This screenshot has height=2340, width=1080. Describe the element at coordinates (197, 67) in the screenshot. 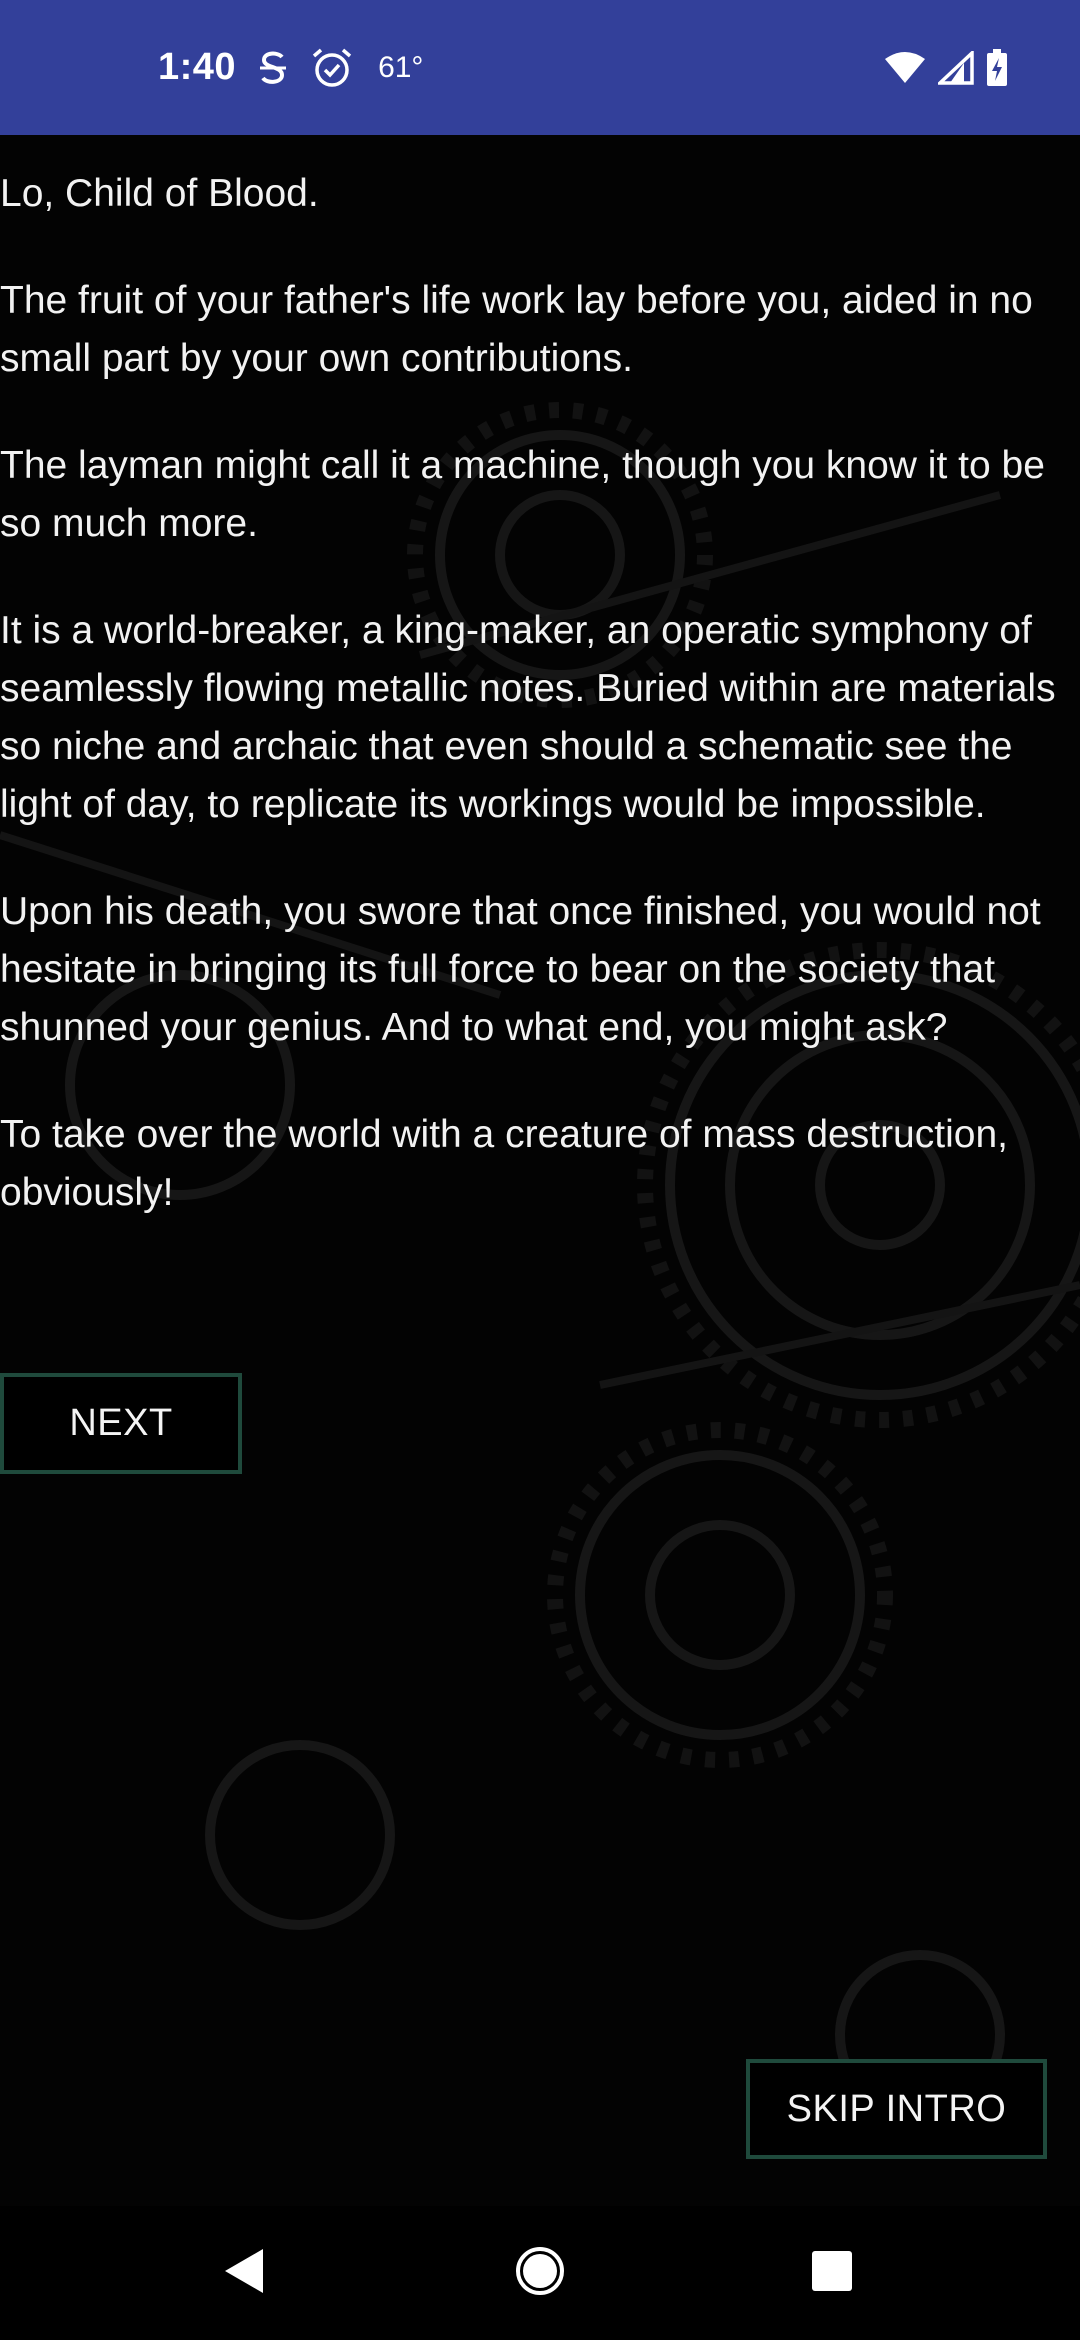

I see `status-time: 1:40` at that location.